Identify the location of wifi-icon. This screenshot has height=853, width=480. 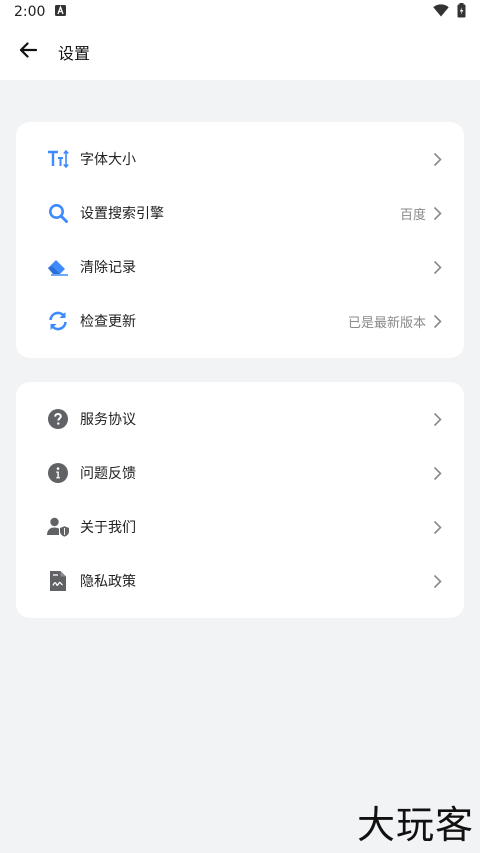
(441, 12).